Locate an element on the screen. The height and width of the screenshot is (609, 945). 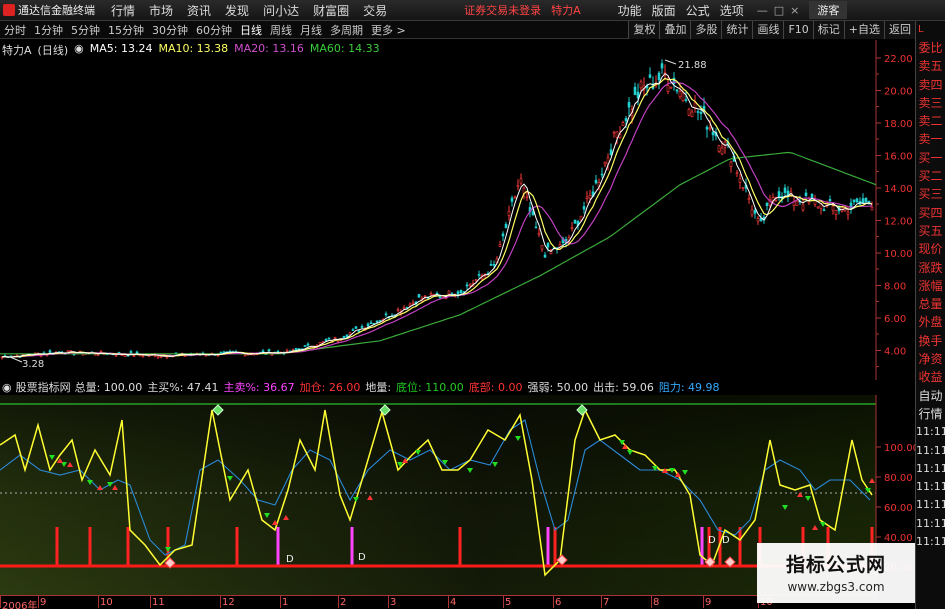
side-item-15: 外盘 is located at coordinates (930, 322).